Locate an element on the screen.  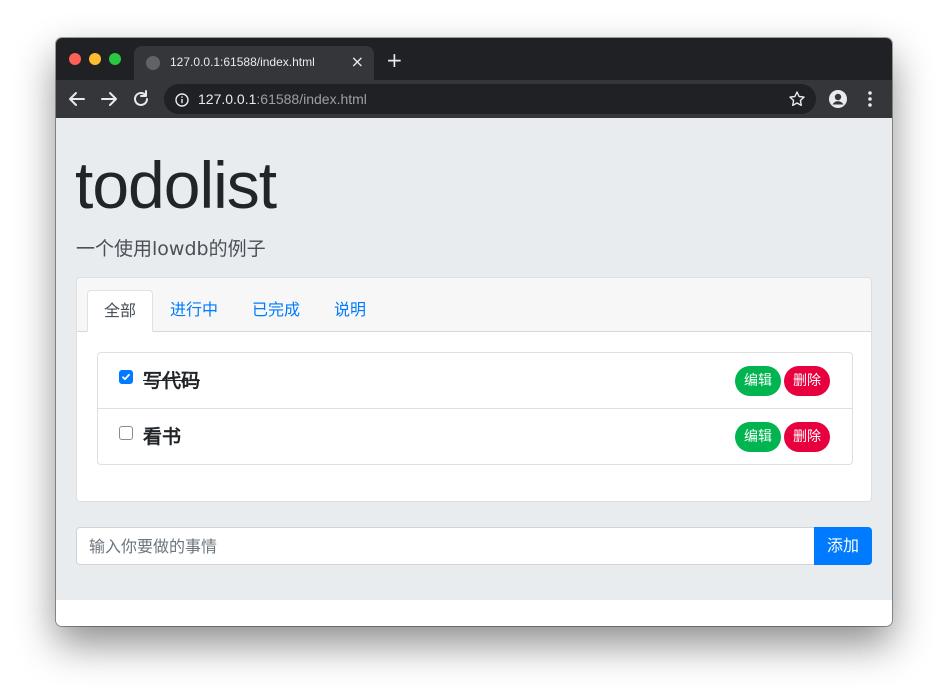
address-bar: 127.0.0.1:61588/index.html is located at coordinates (490, 99).